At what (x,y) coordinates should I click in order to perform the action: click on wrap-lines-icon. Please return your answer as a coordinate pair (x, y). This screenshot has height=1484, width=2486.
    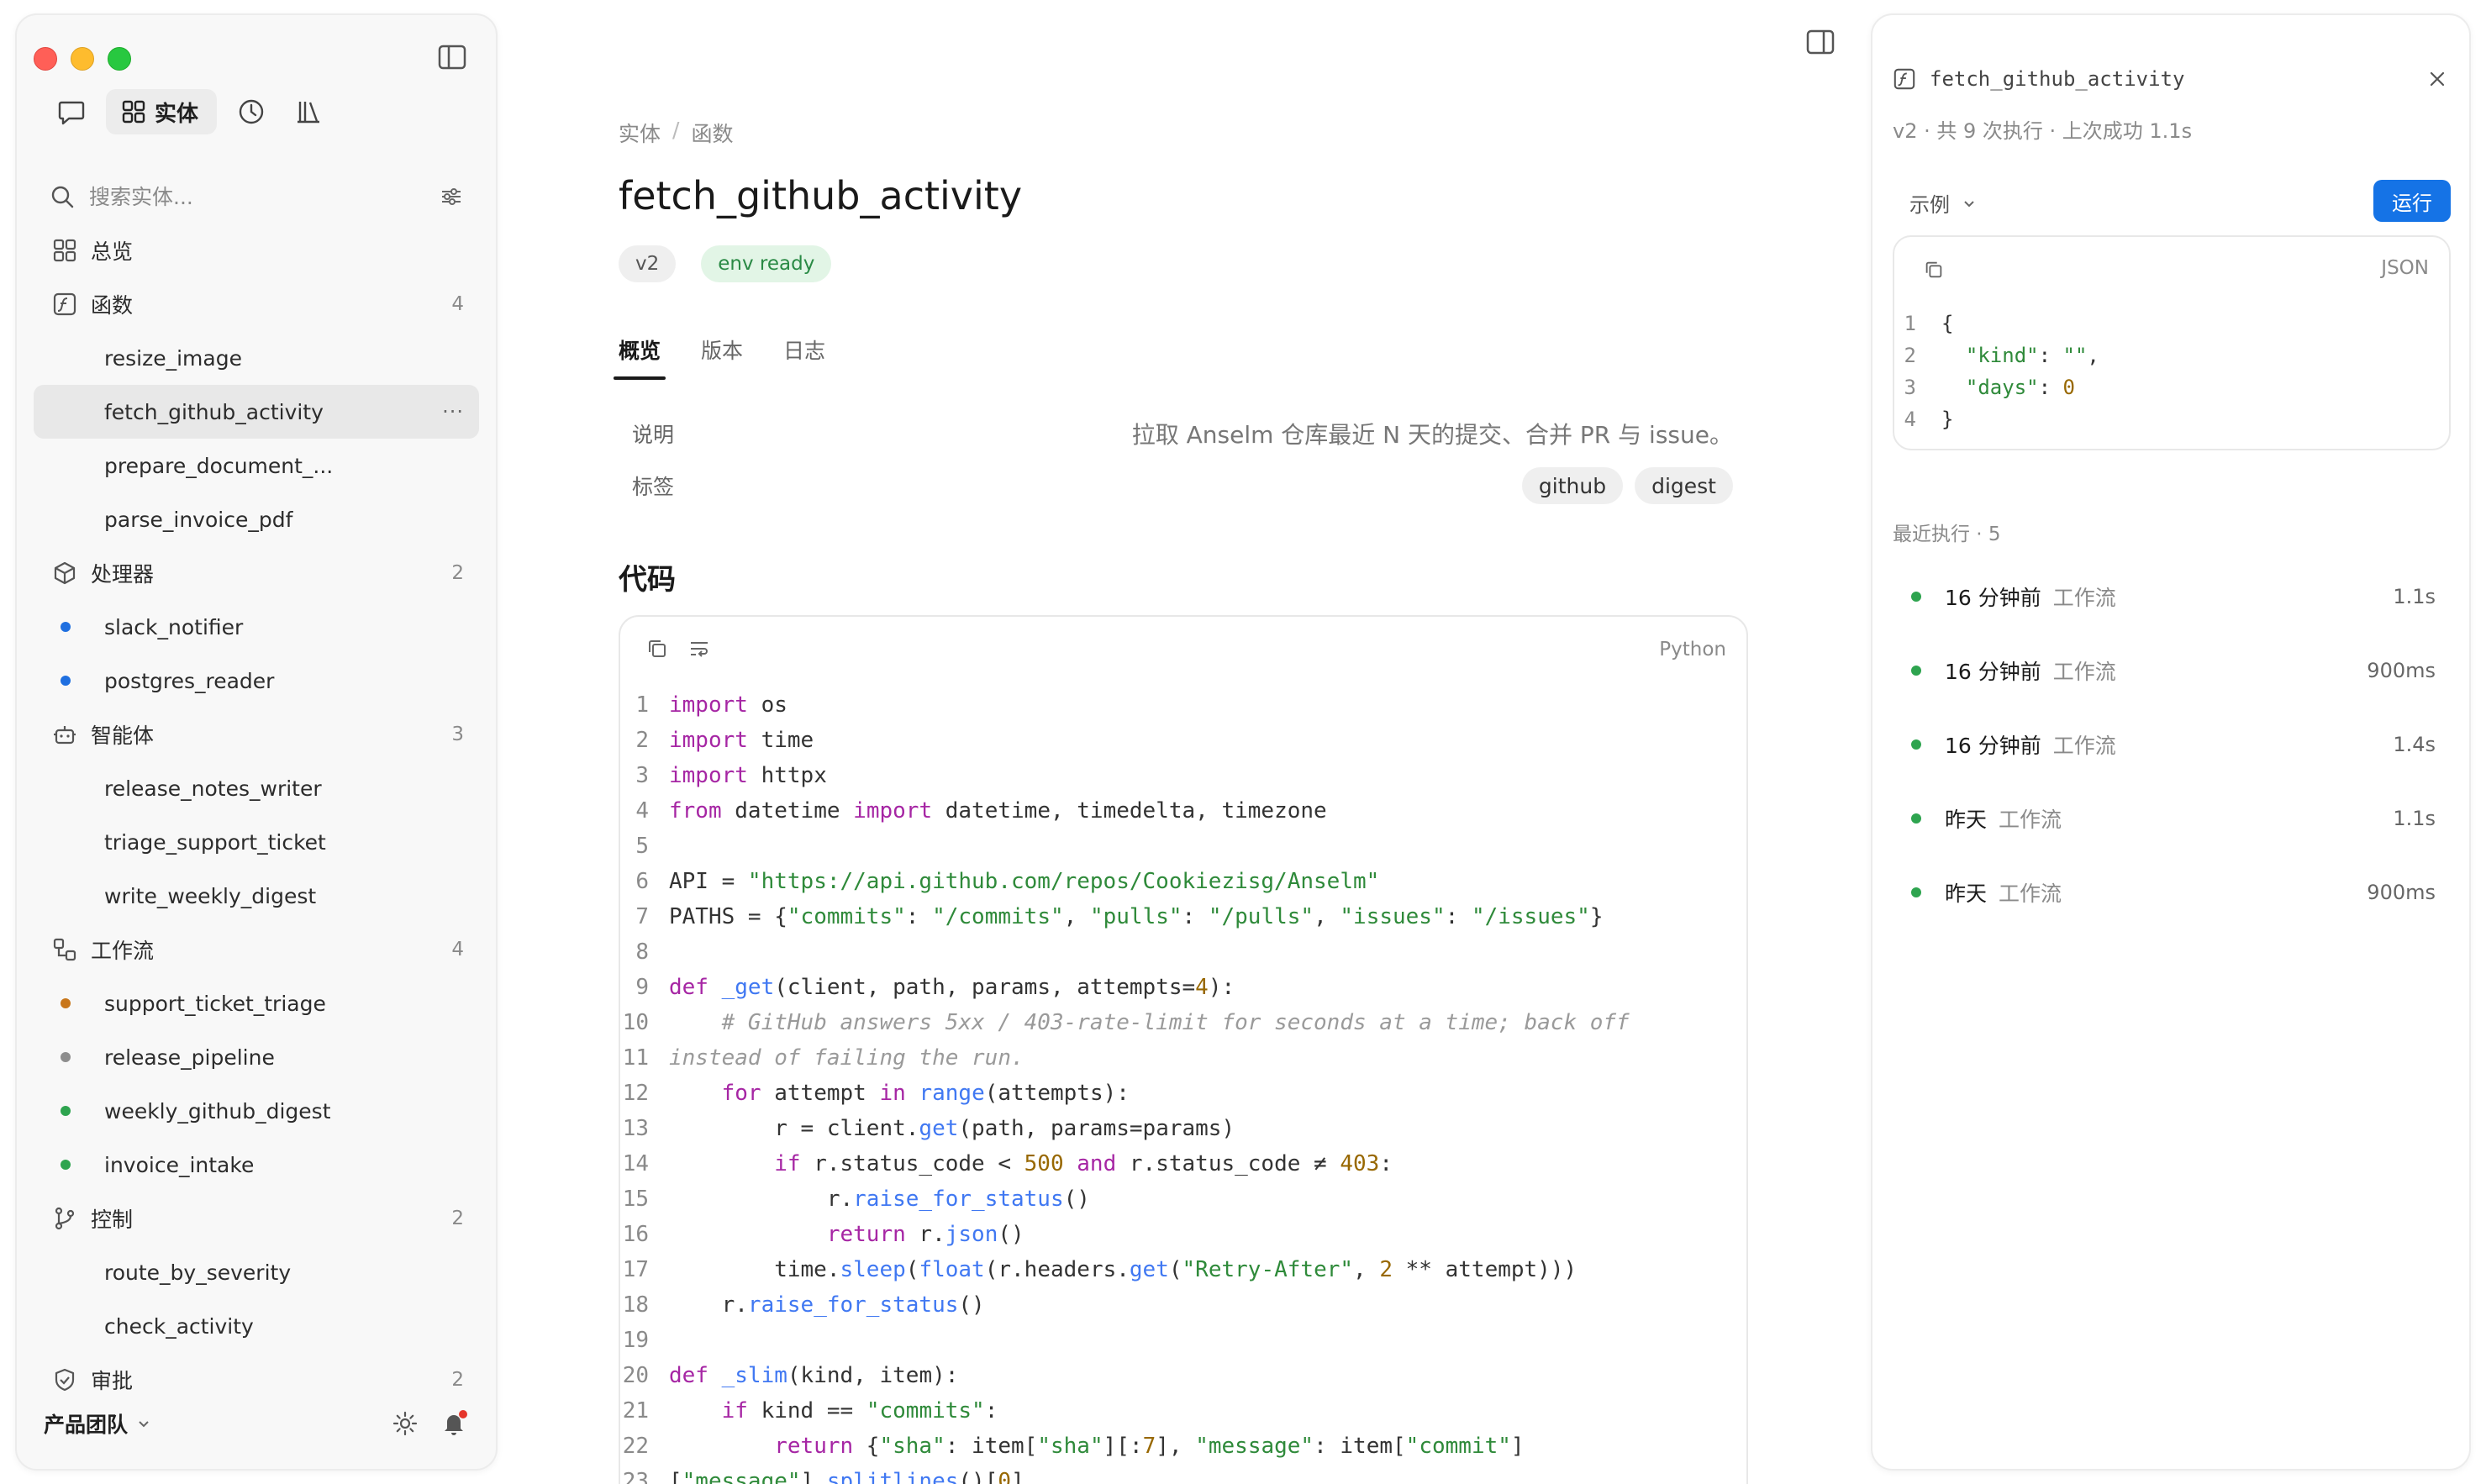
    Looking at the image, I should click on (699, 648).